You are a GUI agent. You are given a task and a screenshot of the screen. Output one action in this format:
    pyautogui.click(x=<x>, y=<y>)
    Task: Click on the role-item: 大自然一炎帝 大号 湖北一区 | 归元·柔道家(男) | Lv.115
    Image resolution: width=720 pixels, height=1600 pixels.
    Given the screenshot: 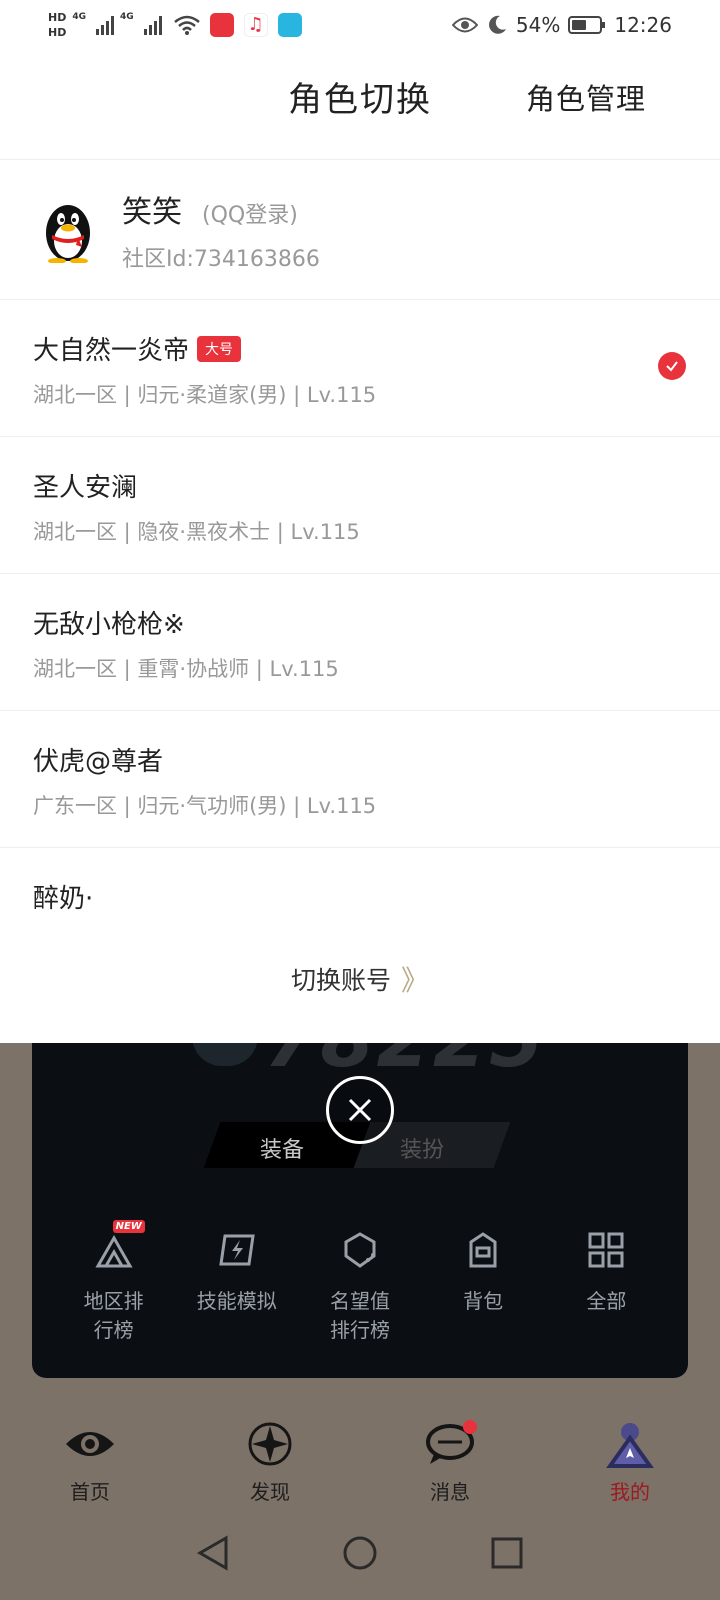 What is the action you would take?
    pyautogui.click(x=360, y=368)
    